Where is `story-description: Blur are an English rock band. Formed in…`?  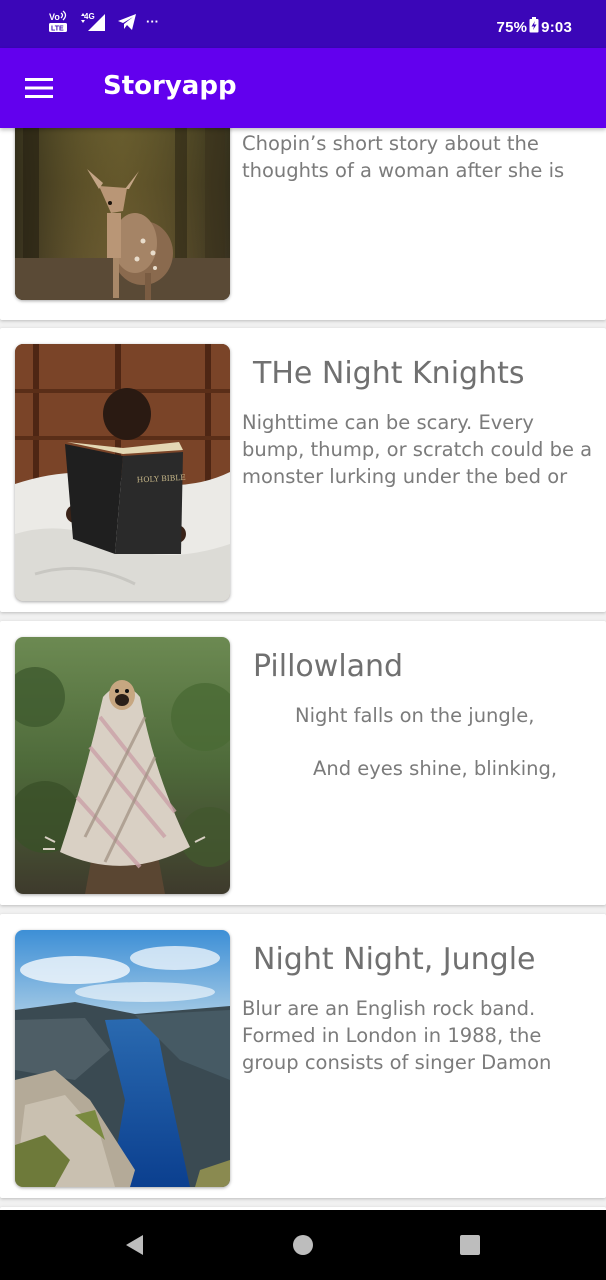 story-description: Blur are an English rock band. Formed in… is located at coordinates (397, 1035).